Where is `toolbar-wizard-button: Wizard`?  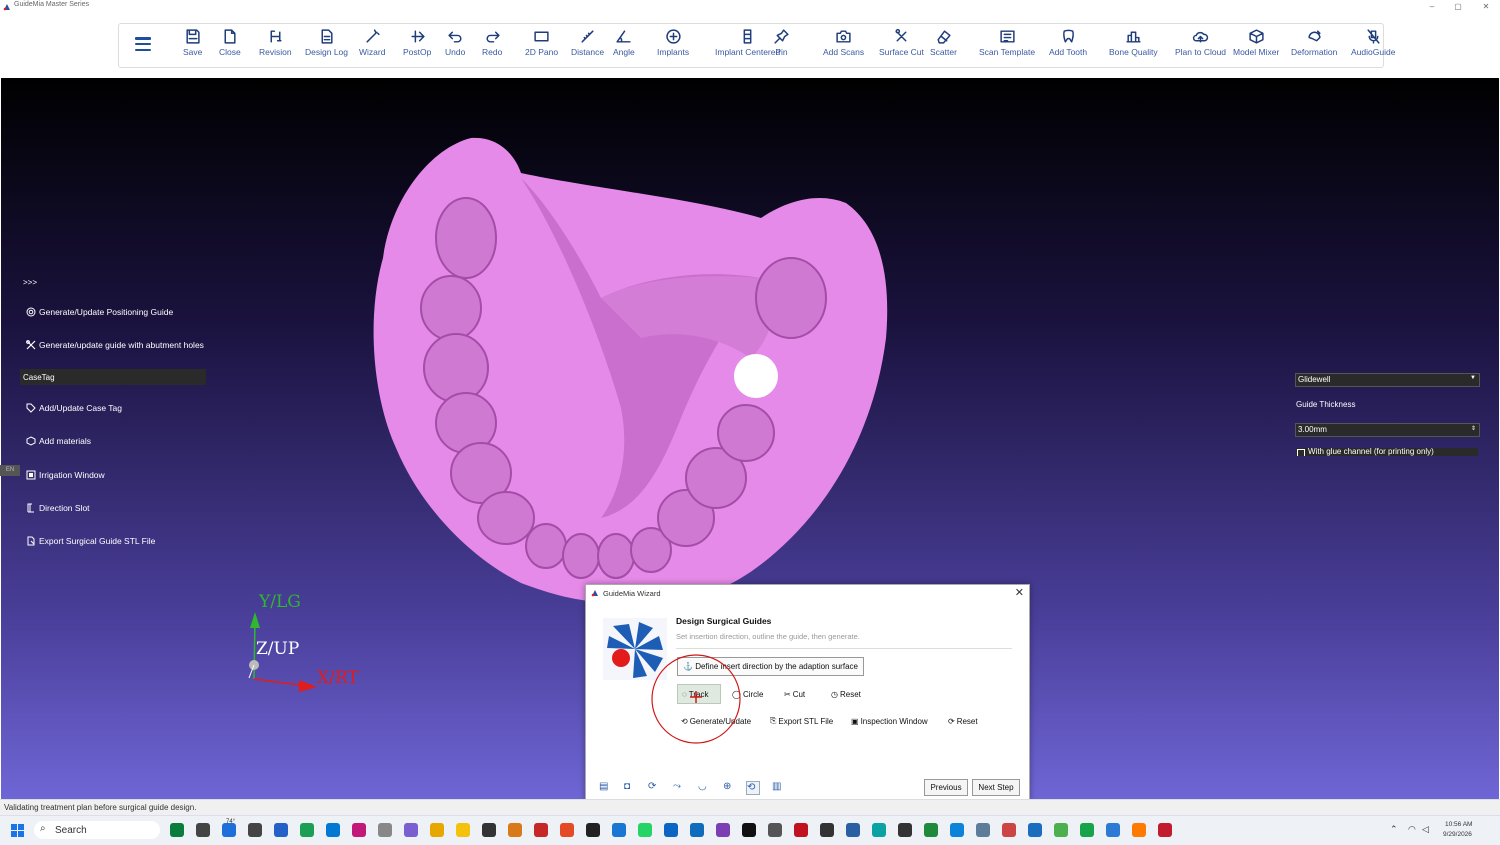
toolbar-wizard-button: Wizard is located at coordinates (372, 42).